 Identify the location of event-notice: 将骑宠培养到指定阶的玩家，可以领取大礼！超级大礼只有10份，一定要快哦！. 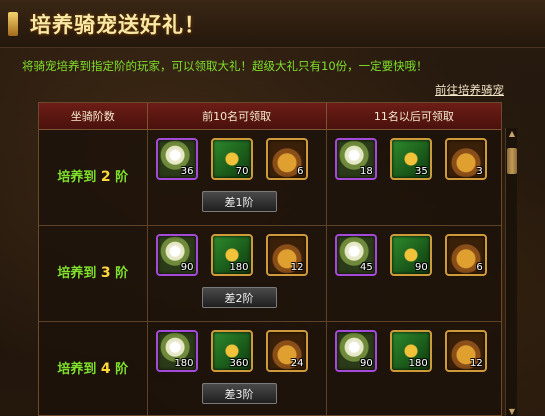
(225, 66).